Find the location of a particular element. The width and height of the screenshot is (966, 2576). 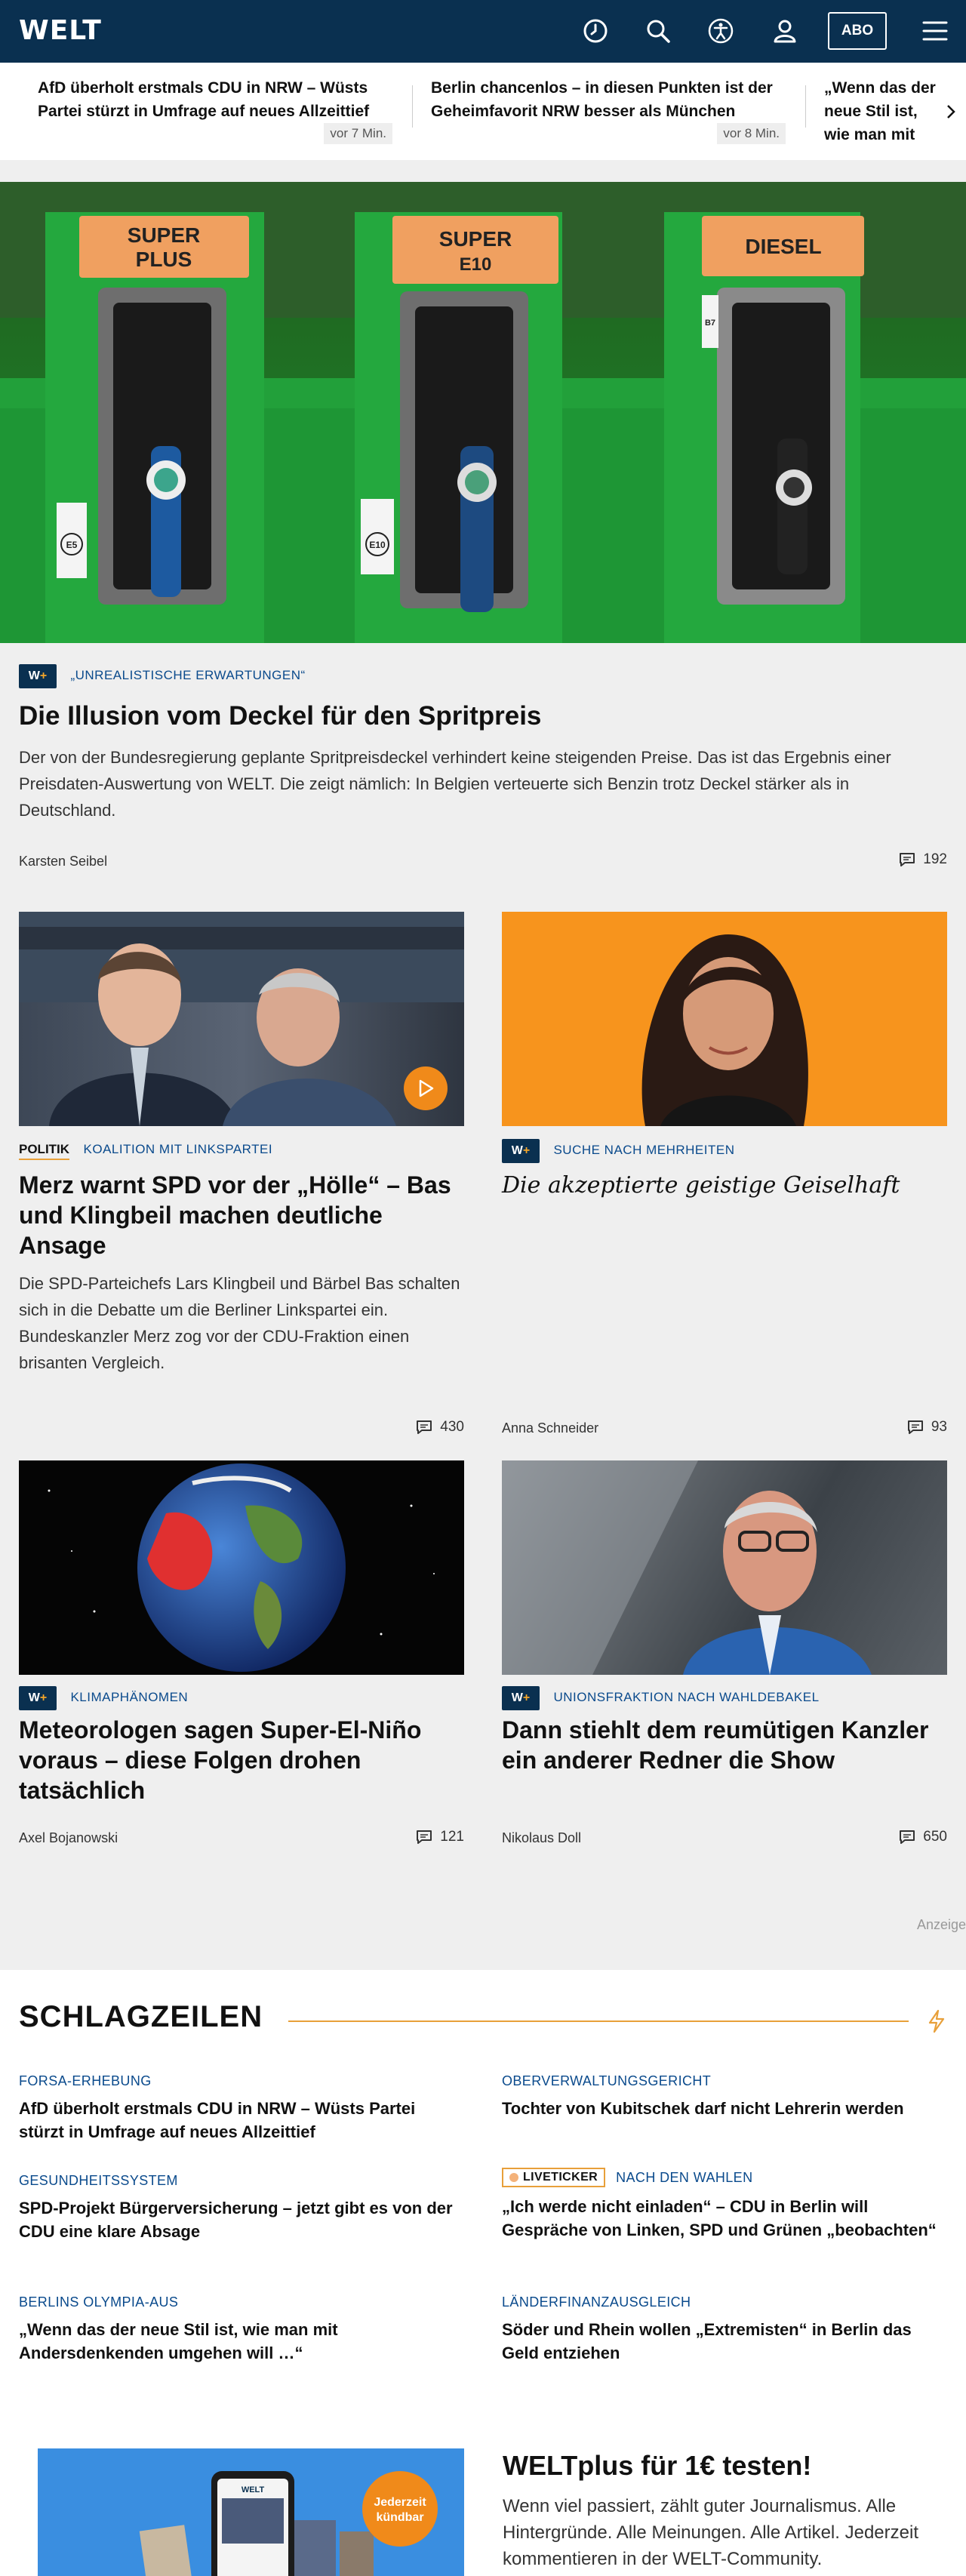

liveticker-label: LIVETICKER is located at coordinates (560, 2177).